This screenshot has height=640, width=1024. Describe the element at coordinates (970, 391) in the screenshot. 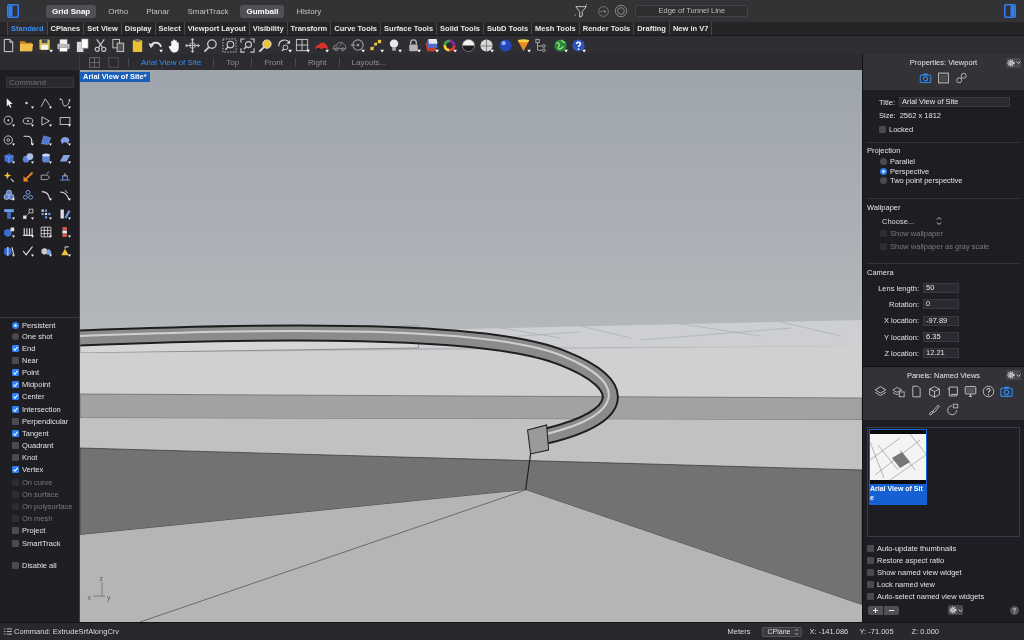

I see `monitor-icon` at that location.